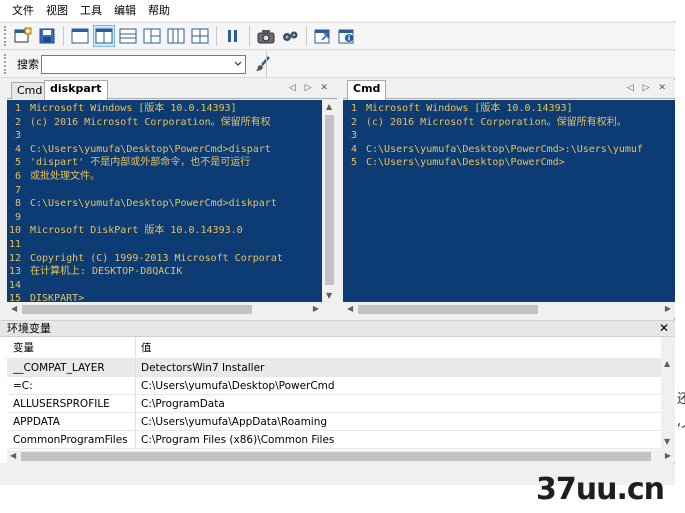 The image size is (685, 513). I want to click on console-text: (c) 2016 Microsoft Corporation。保留所有权, so click(150, 122).